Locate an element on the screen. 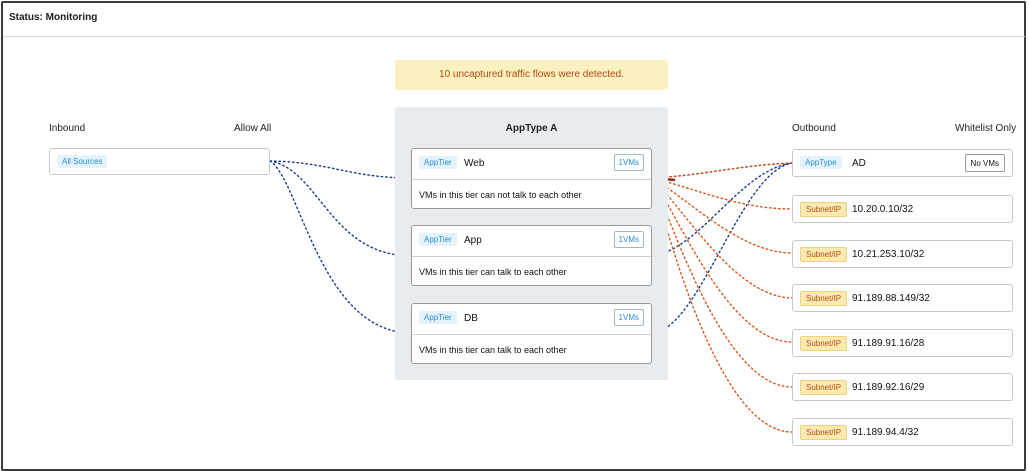 The height and width of the screenshot is (471, 1029). link-sources-app is located at coordinates (340, 208).